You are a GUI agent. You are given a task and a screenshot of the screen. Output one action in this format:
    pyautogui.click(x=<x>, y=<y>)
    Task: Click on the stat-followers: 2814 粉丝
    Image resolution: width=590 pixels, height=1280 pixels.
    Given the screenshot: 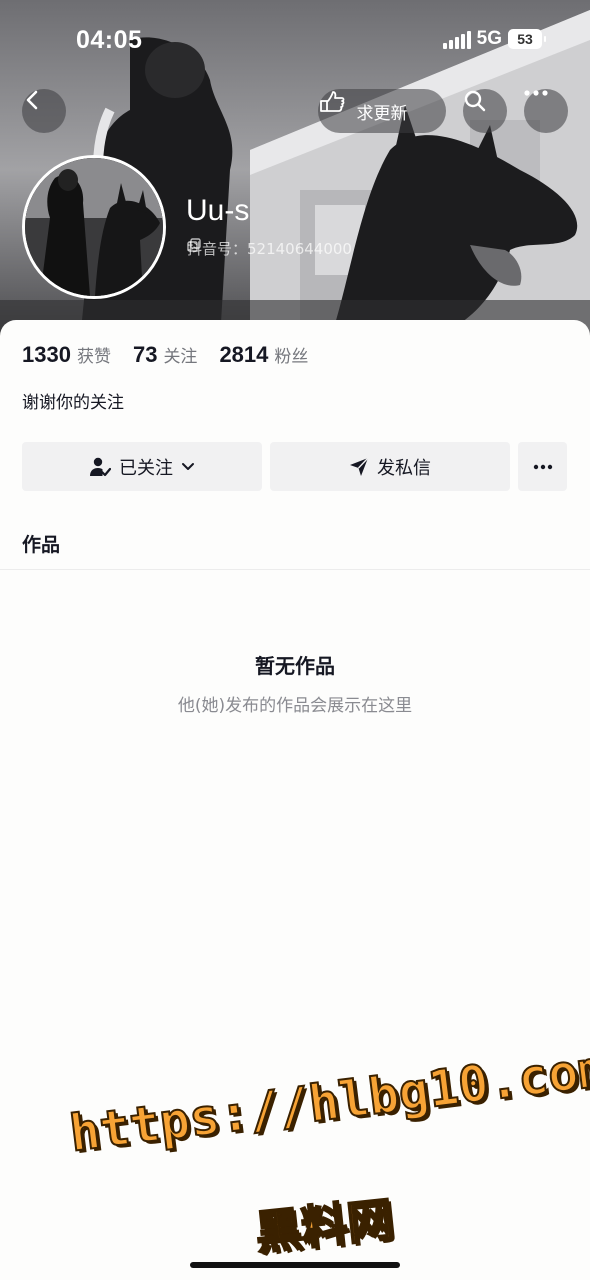 What is the action you would take?
    pyautogui.click(x=263, y=355)
    